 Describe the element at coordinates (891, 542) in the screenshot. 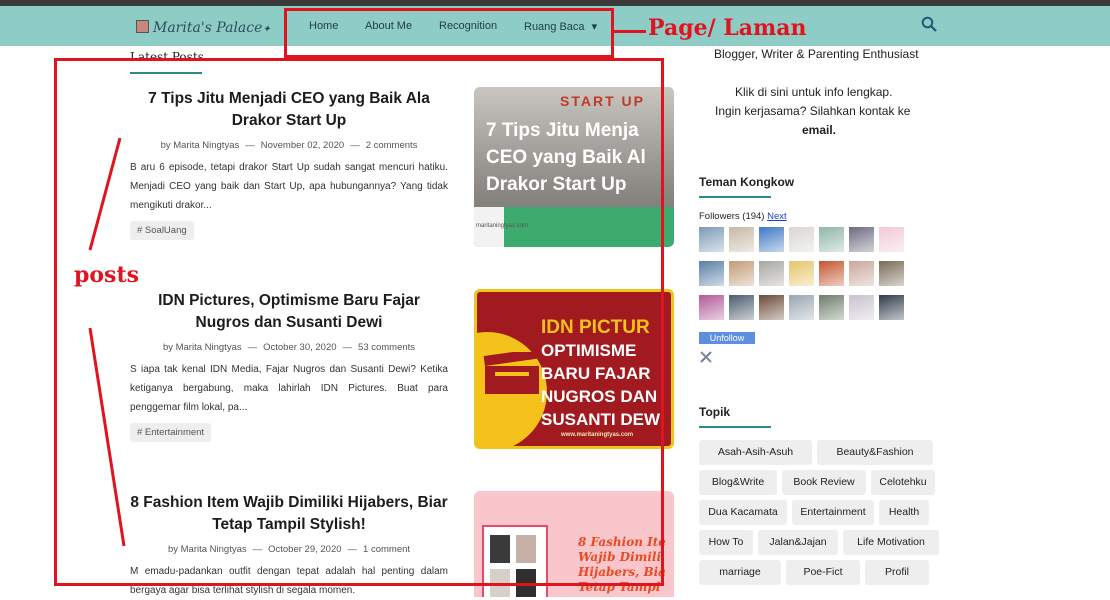

I see `topic-tag: Life Motivation` at that location.